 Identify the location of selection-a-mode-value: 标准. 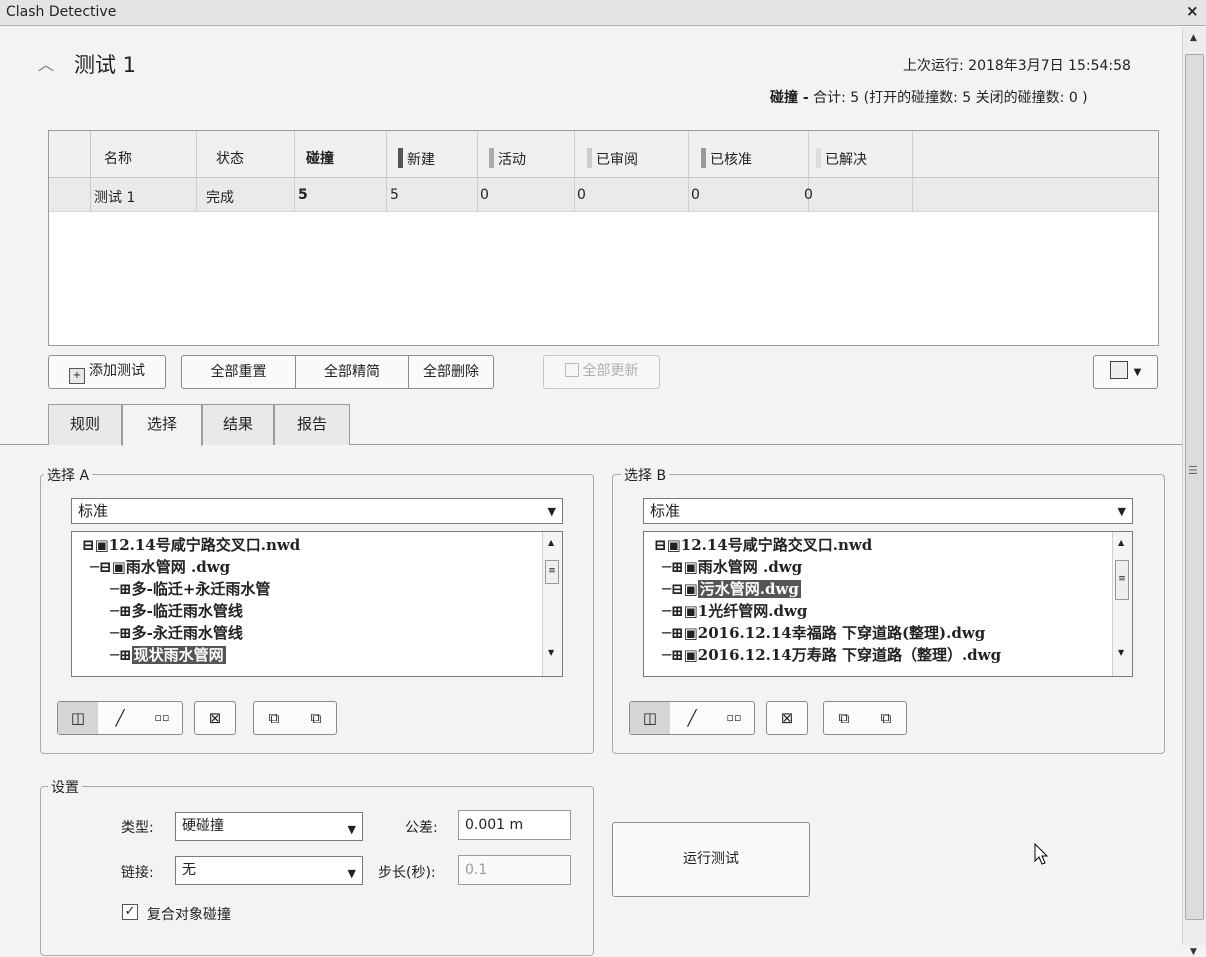
(93, 511).